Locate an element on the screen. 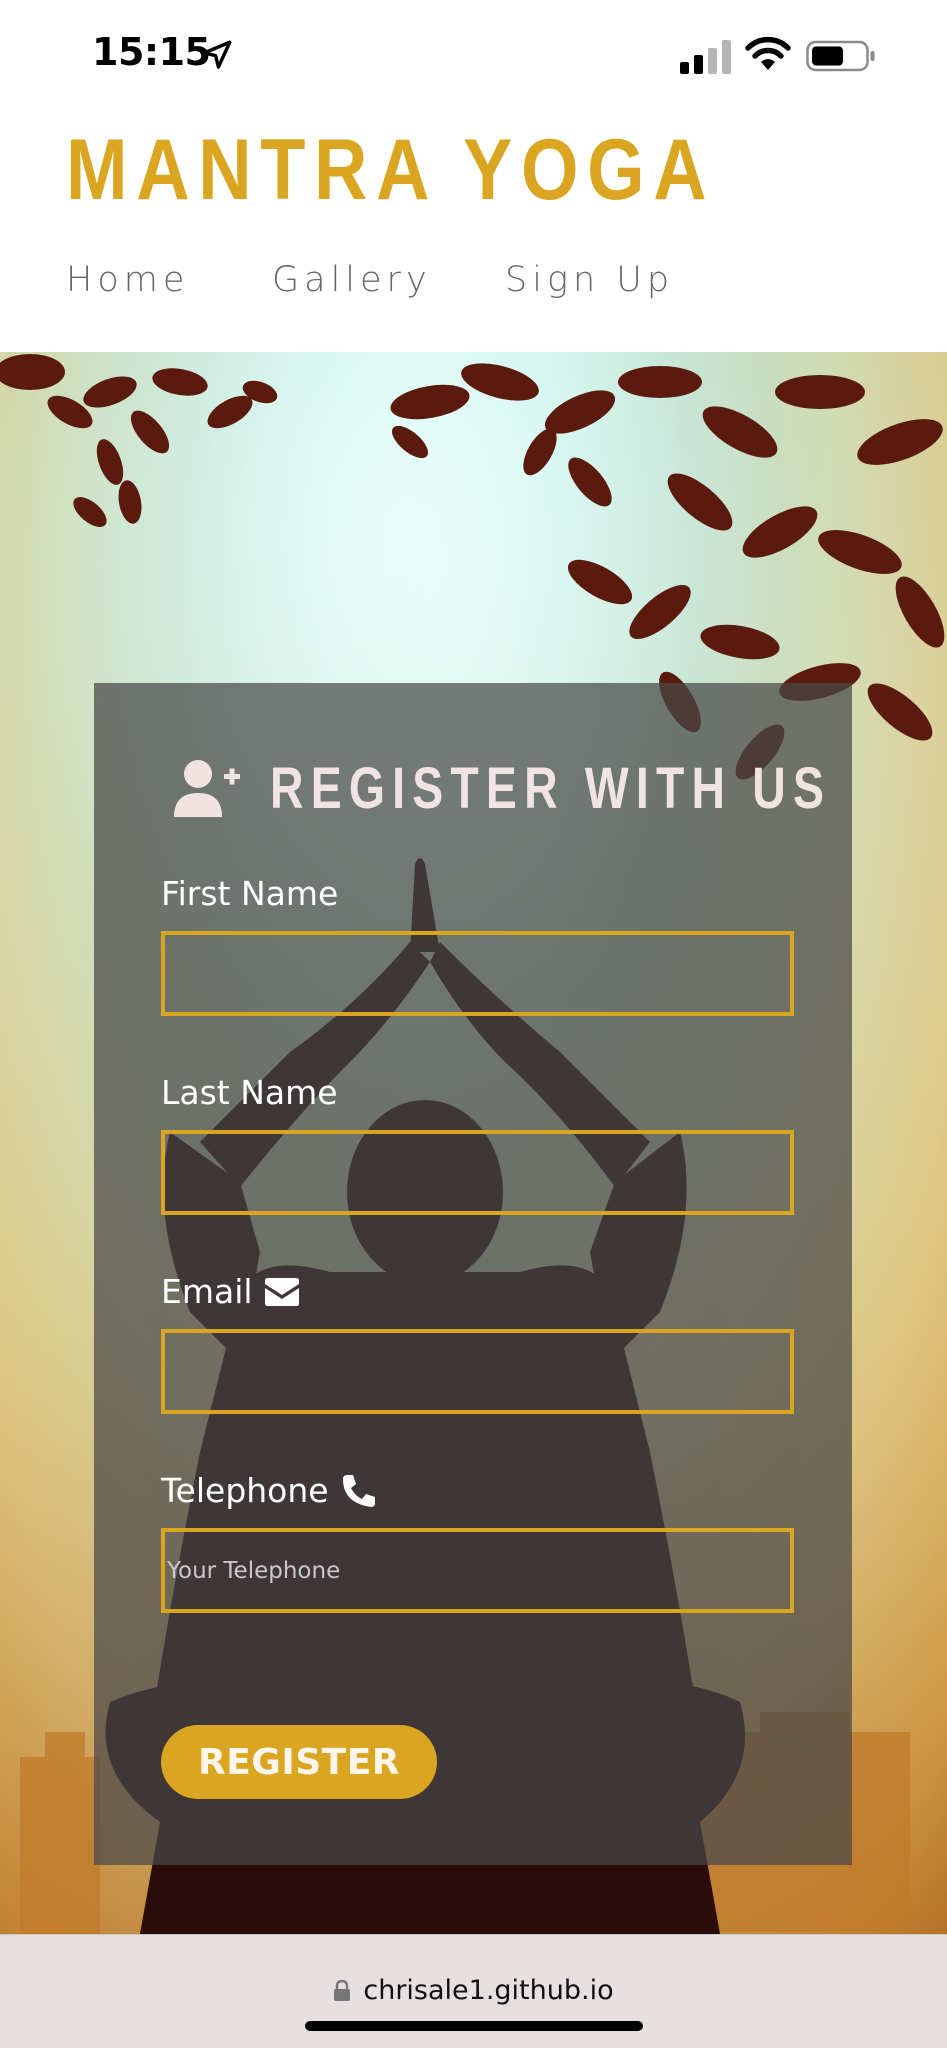 The height and width of the screenshot is (2048, 947). nav-home-link: Home is located at coordinates (127, 280).